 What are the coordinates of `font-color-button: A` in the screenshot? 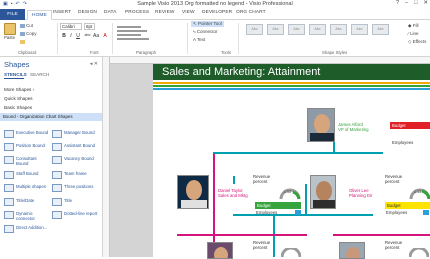 It's located at (105, 36).